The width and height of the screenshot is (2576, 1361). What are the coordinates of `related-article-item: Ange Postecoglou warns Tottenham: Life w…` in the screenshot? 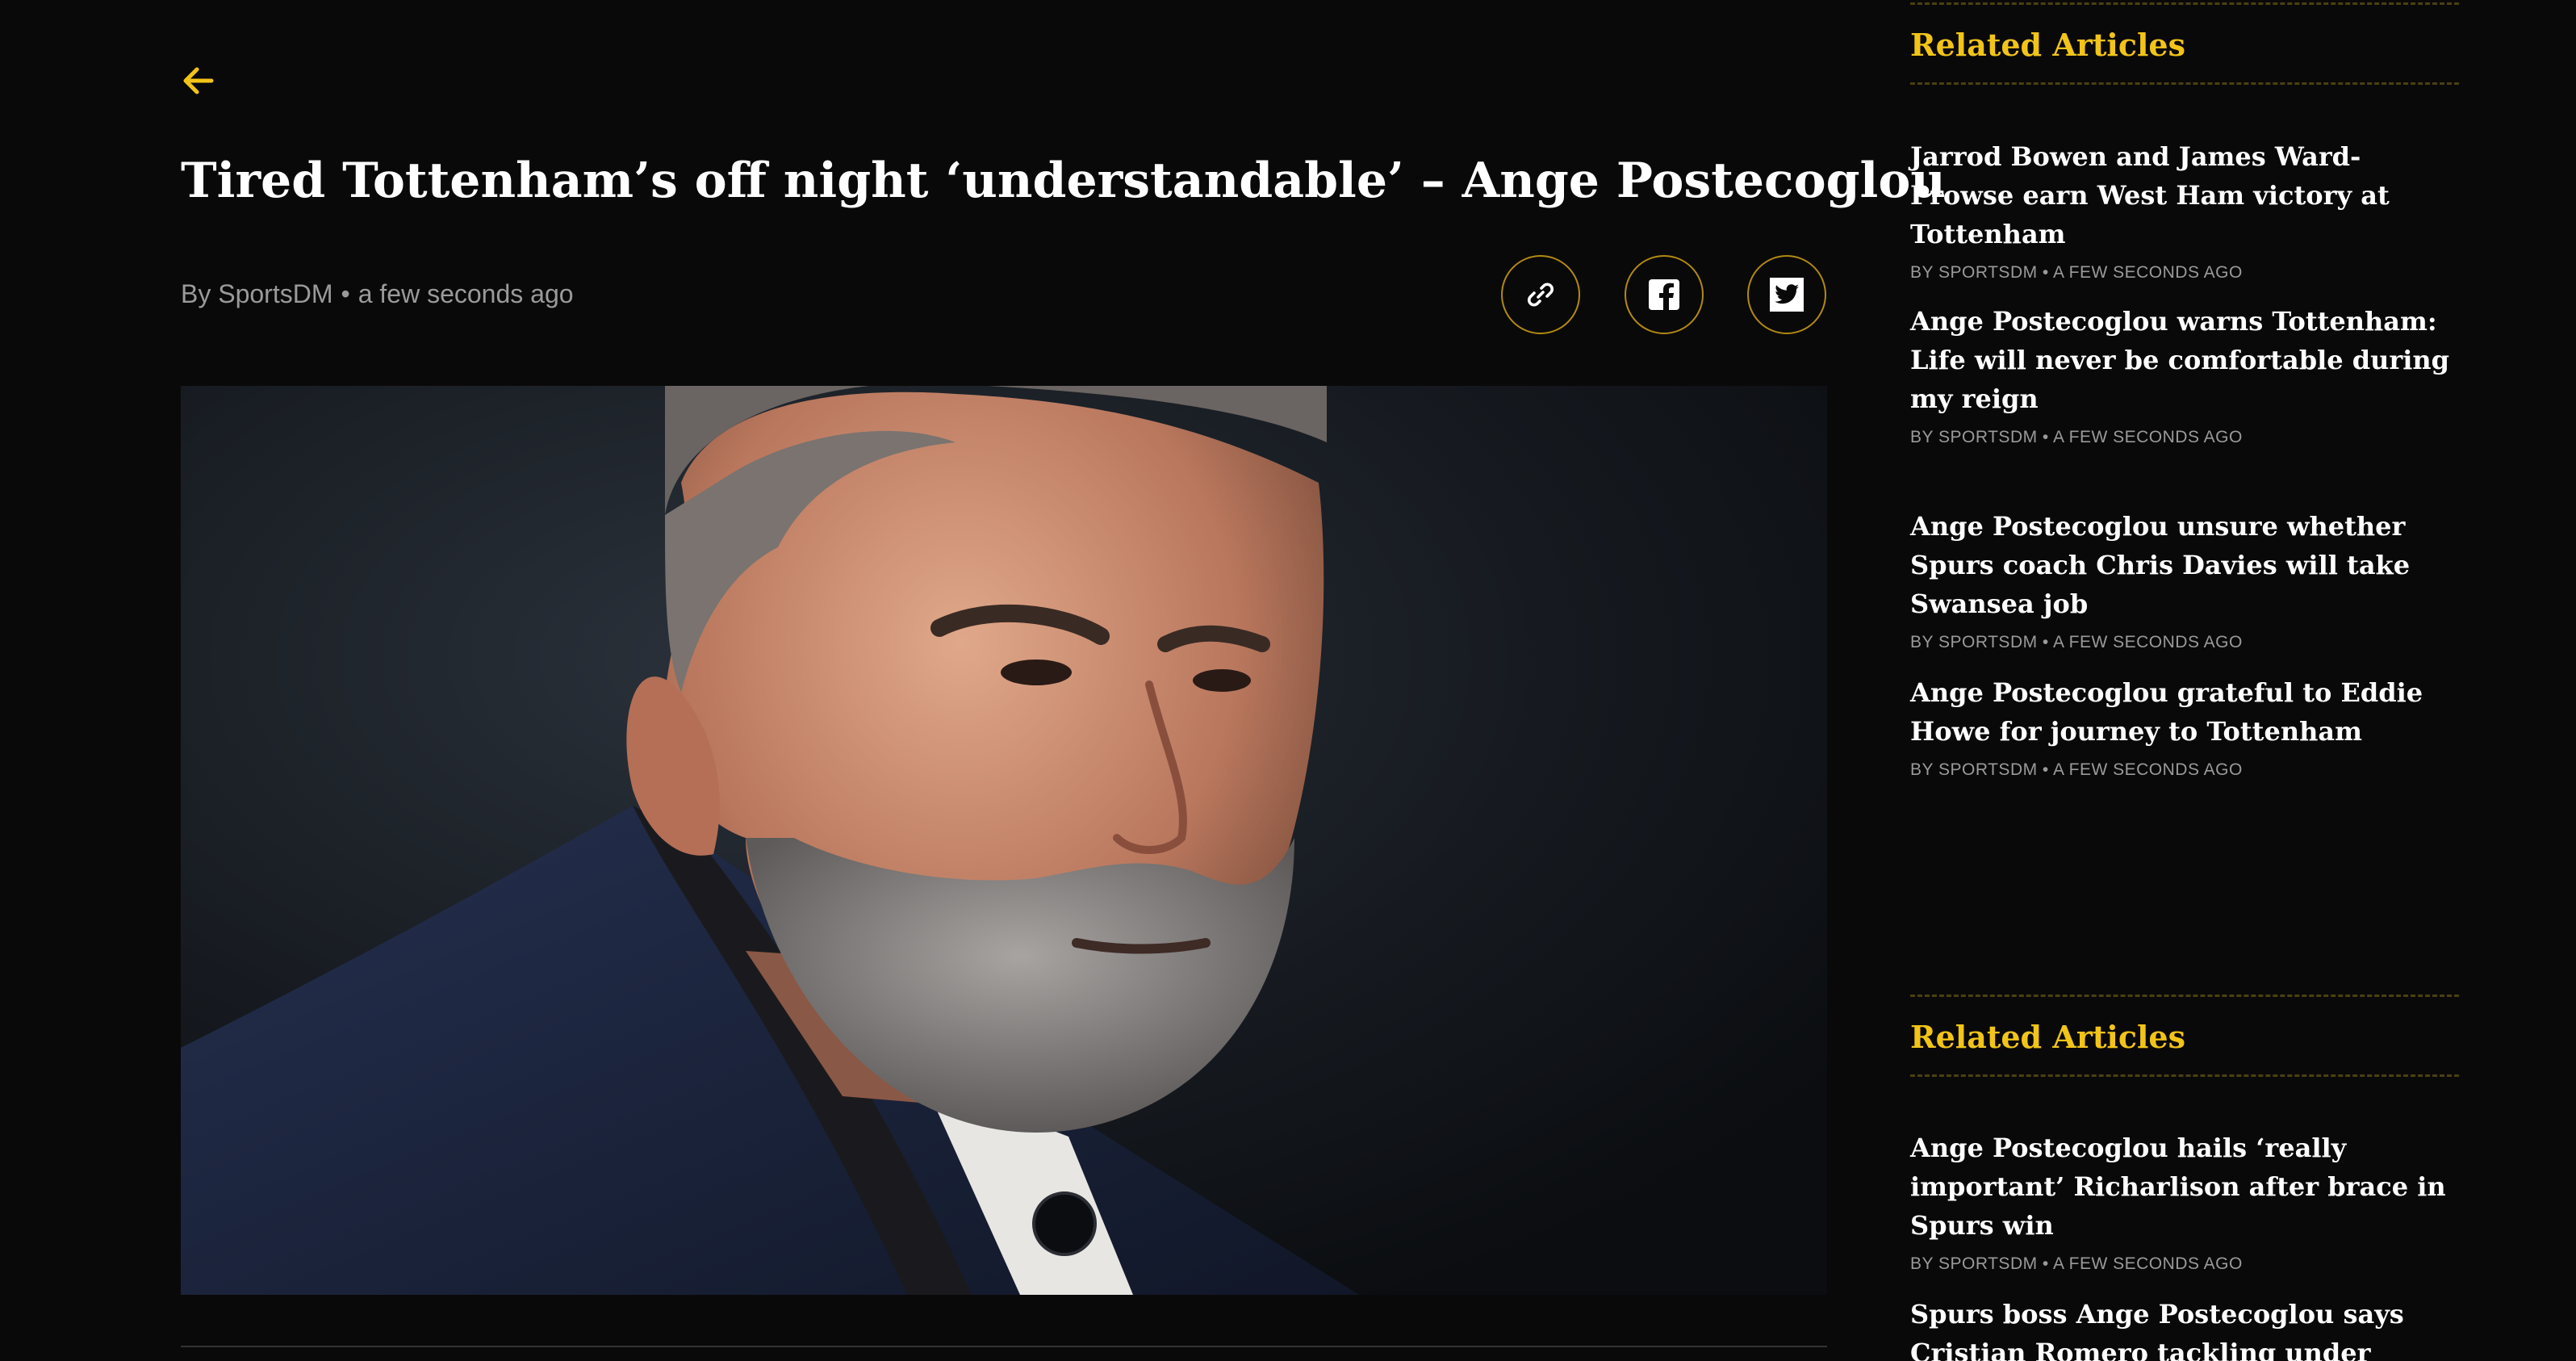 It's located at (2184, 374).